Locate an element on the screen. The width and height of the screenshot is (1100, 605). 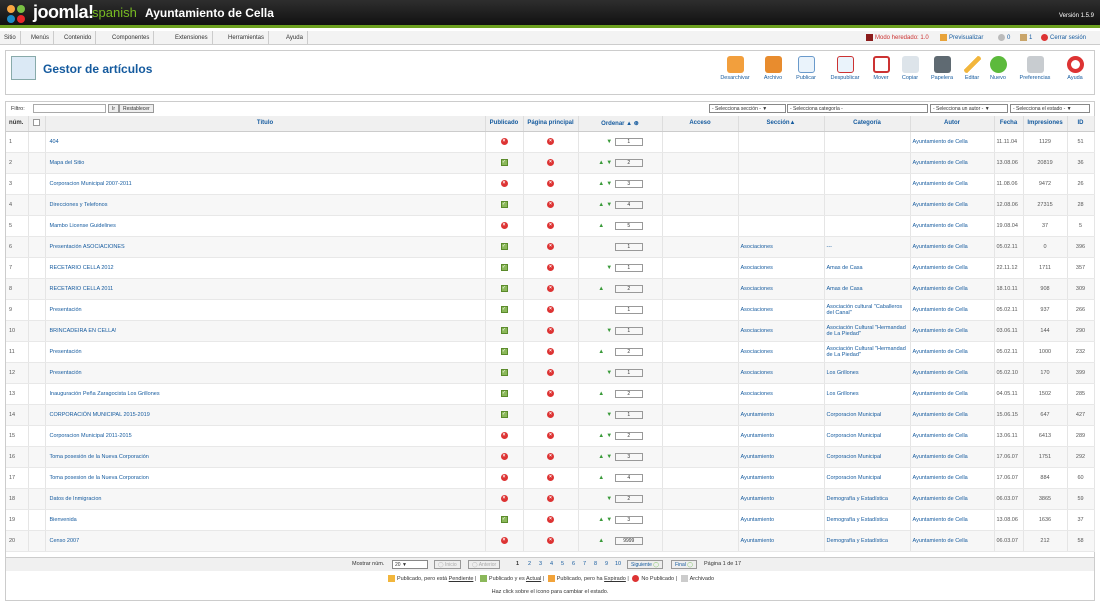
page-7: 7 is located at coordinates (584, 564).